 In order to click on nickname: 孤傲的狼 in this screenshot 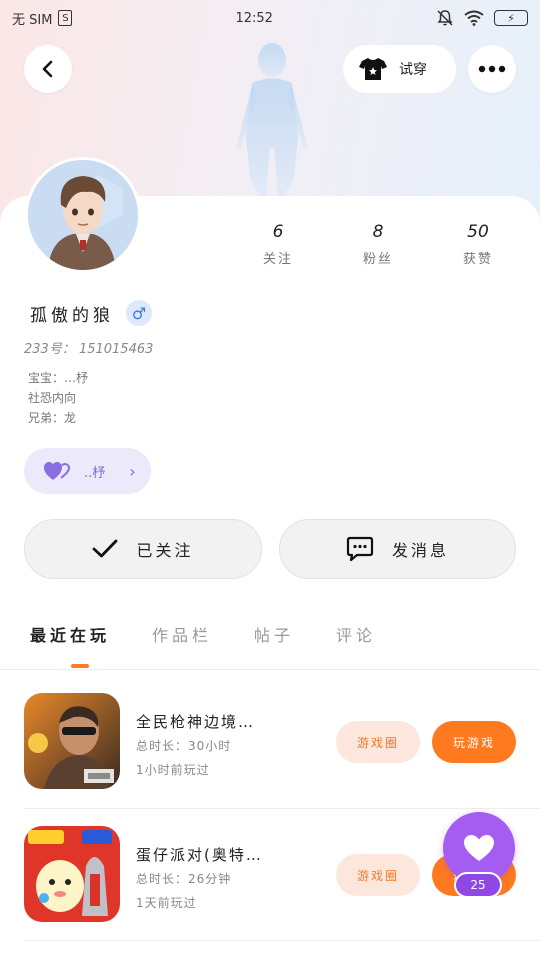, I will do `click(72, 315)`.